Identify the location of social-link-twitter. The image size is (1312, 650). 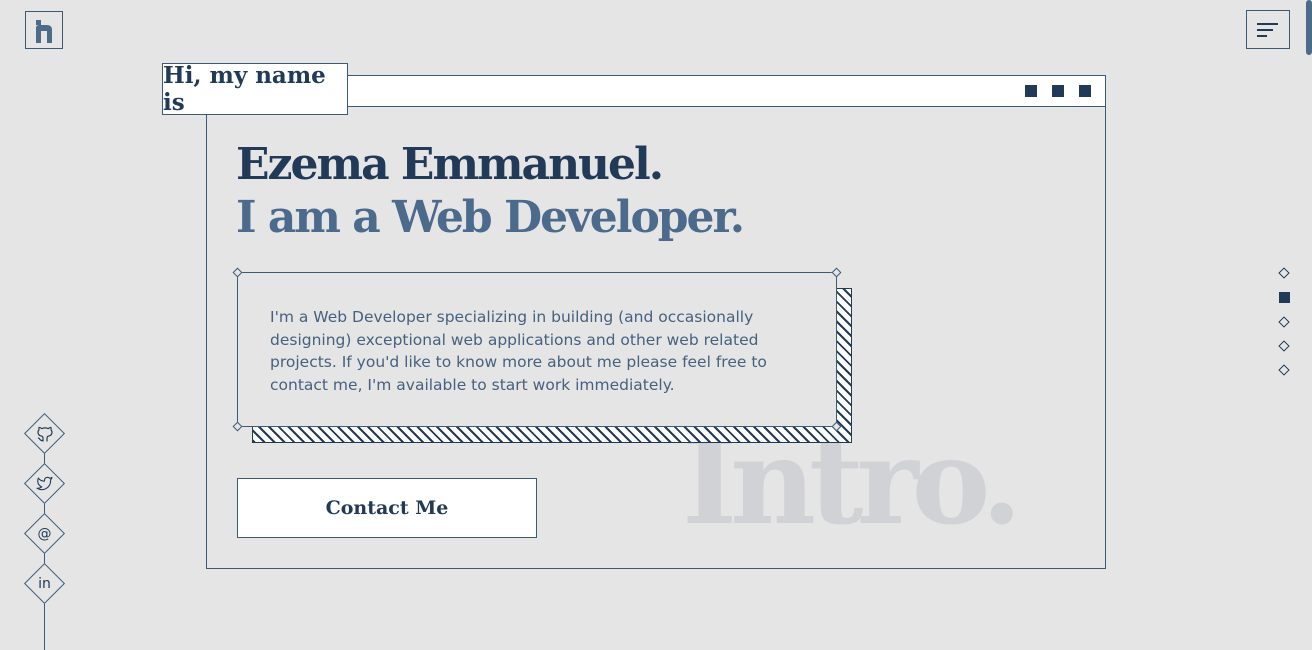
(44, 483).